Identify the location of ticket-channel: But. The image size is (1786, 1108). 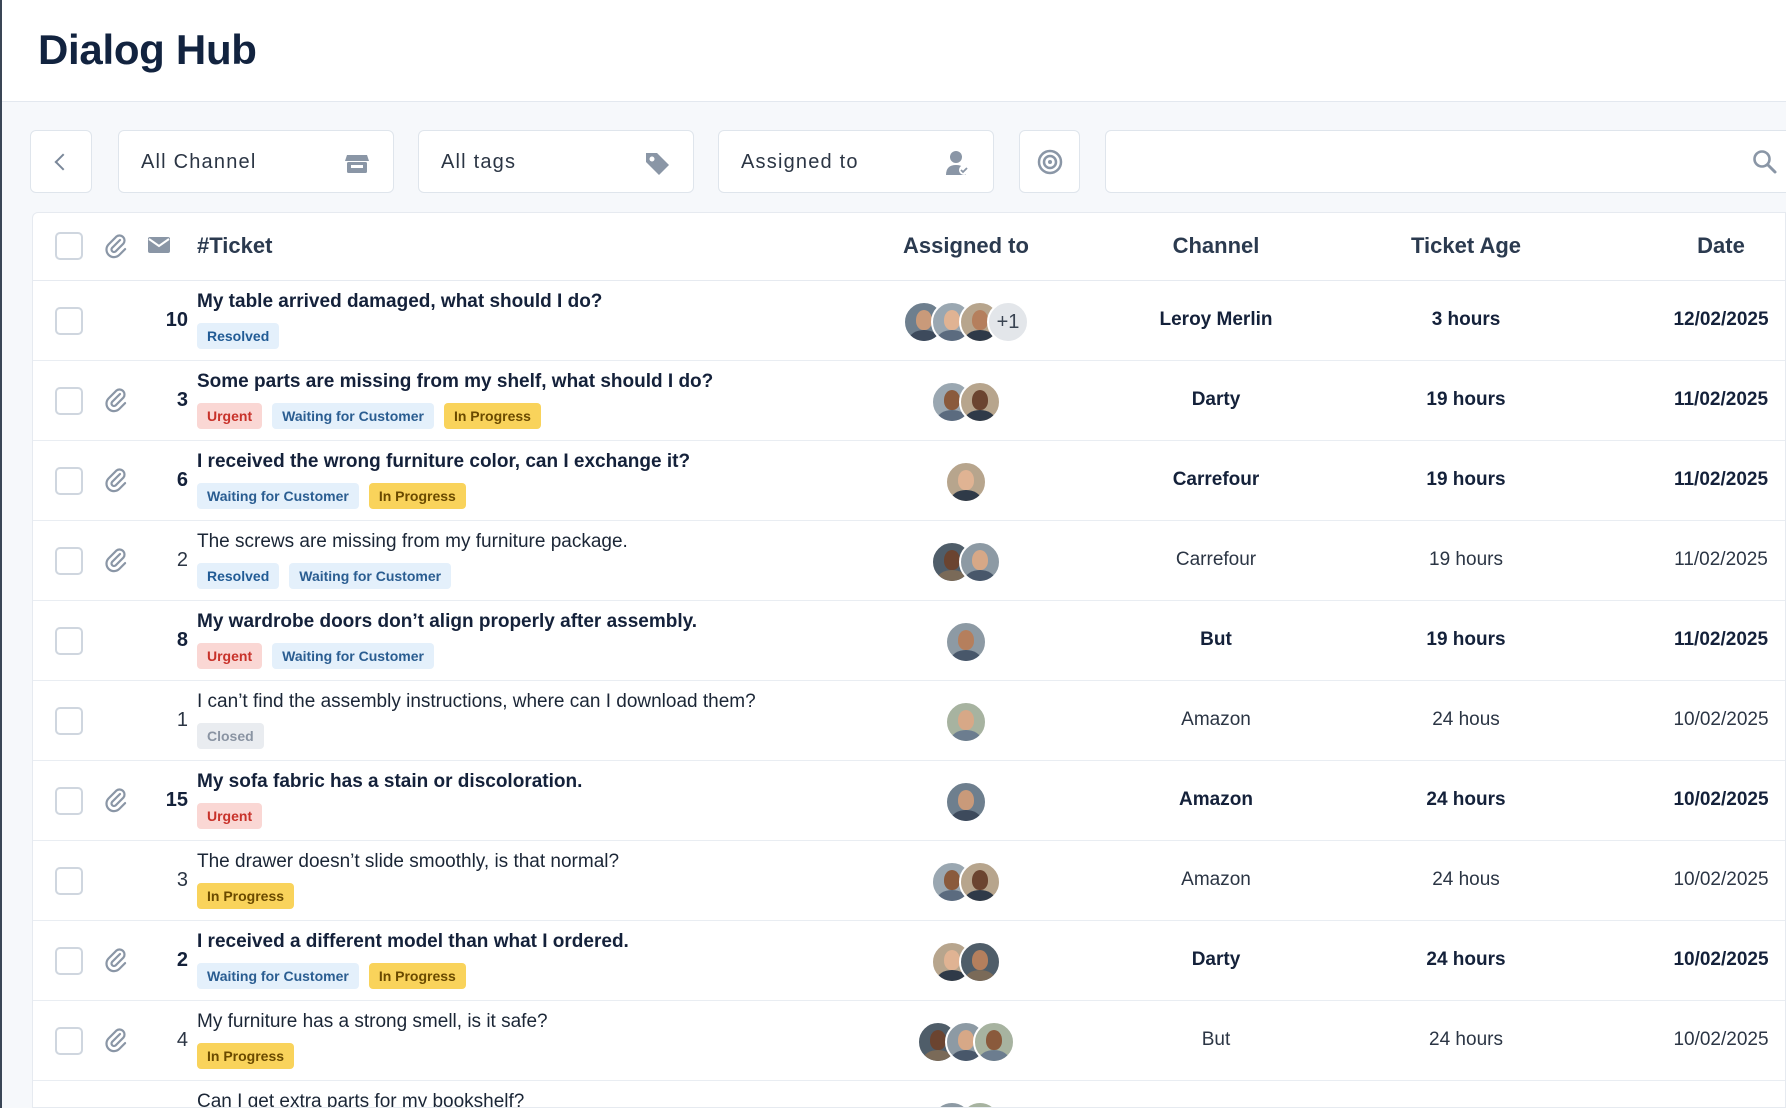
(1216, 1039).